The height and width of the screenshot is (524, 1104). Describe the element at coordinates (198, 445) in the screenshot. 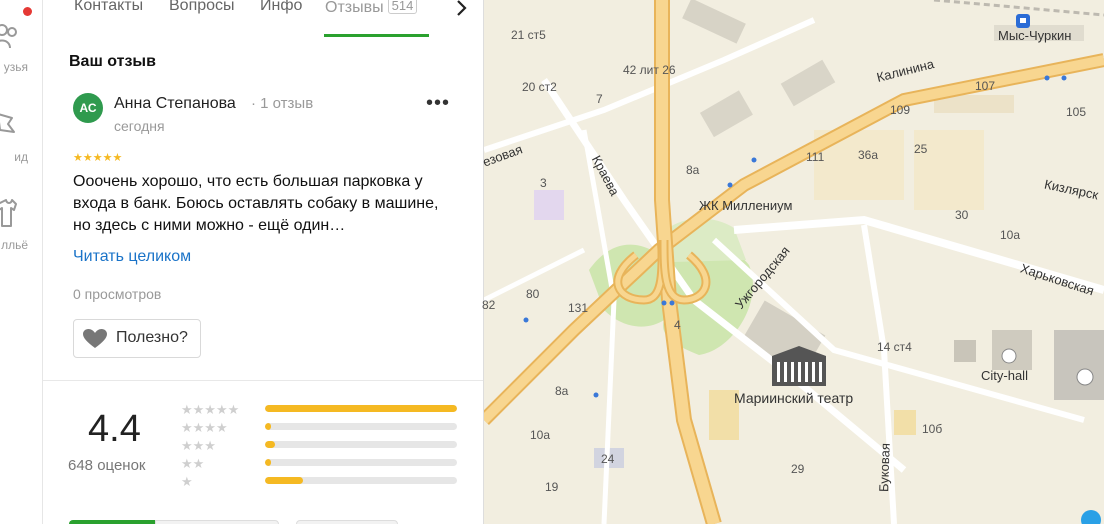

I see `rating-row-stars: ★★★` at that location.